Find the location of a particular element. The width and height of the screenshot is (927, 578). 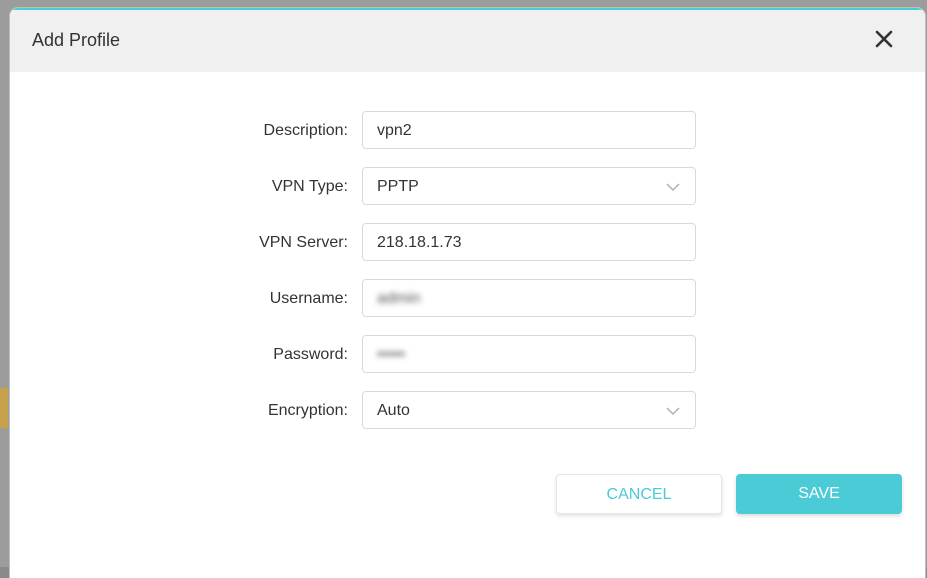

vpn-server-input: 218.18.1.73 is located at coordinates (529, 242).